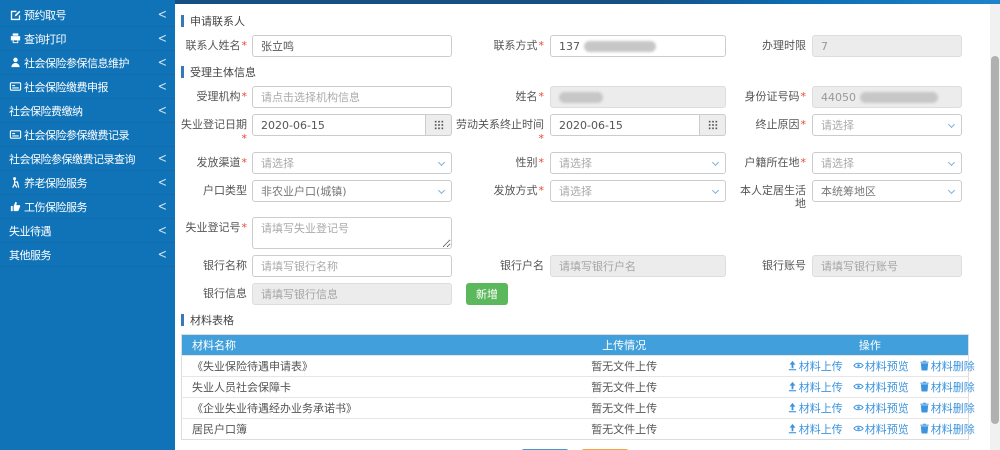 The image size is (1000, 450). Describe the element at coordinates (995, 240) in the screenshot. I see `scrollbar-thumb` at that location.